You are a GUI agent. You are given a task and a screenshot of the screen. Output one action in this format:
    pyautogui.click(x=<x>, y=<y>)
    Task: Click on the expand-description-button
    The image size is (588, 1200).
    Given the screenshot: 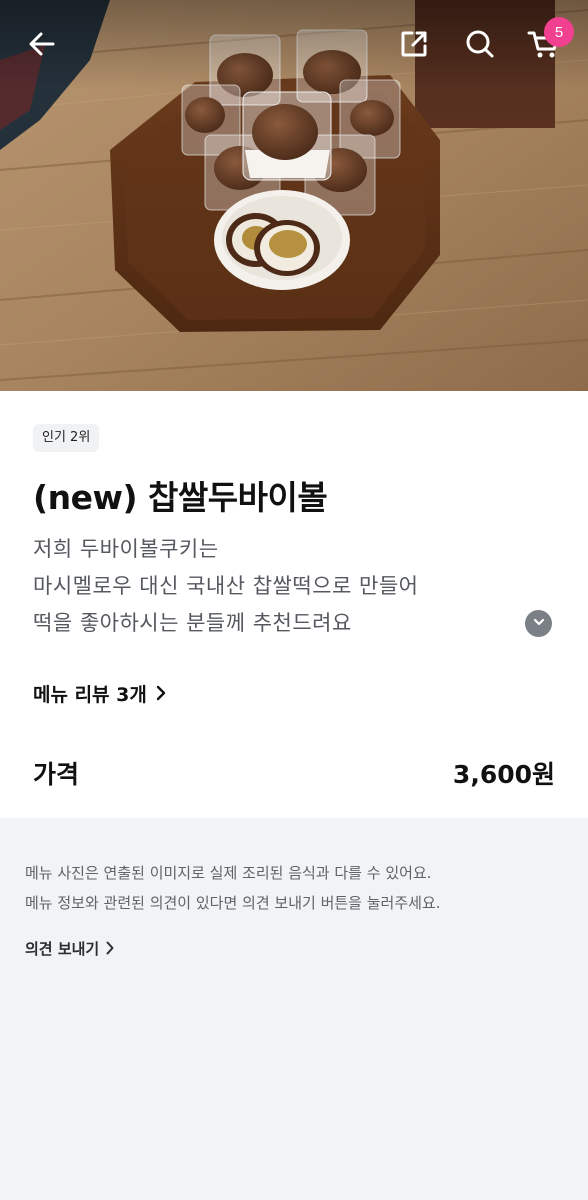 What is the action you would take?
    pyautogui.click(x=538, y=623)
    